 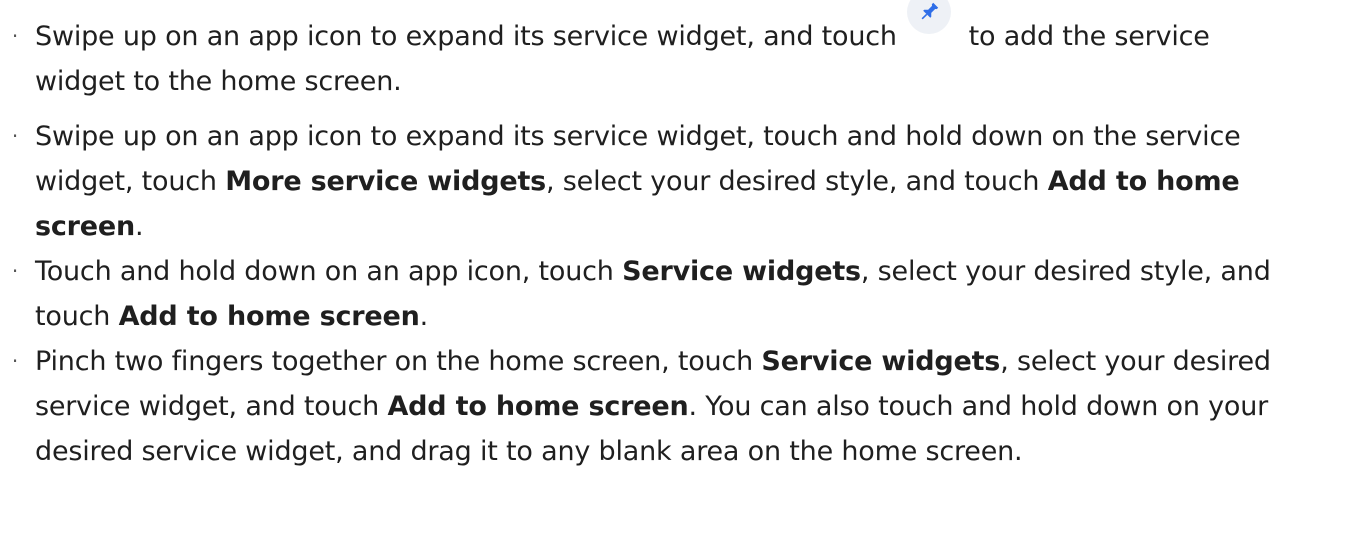 What do you see at coordinates (130, 181) in the screenshot?
I see `text-run: widget, touch` at bounding box center [130, 181].